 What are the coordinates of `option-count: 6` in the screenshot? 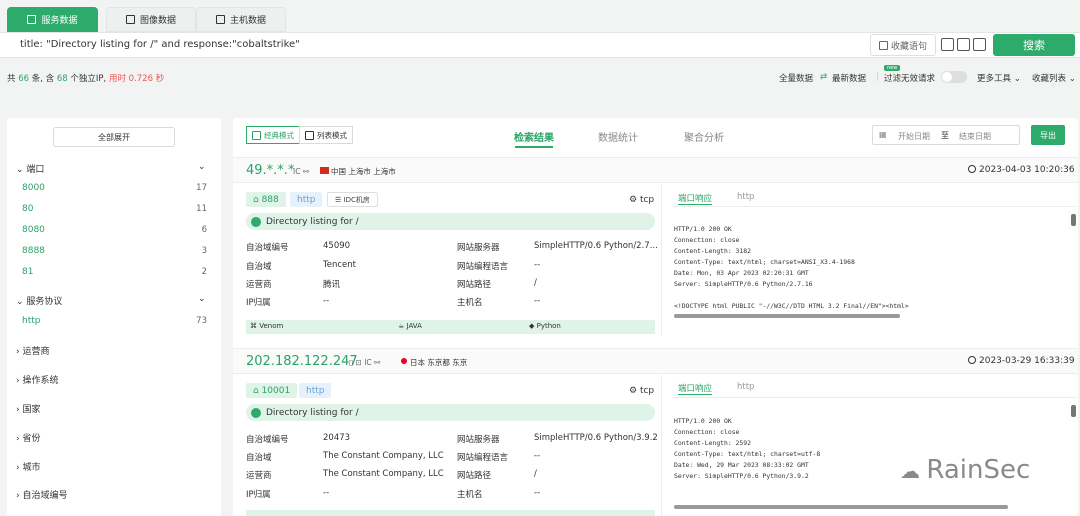 It's located at (204, 230).